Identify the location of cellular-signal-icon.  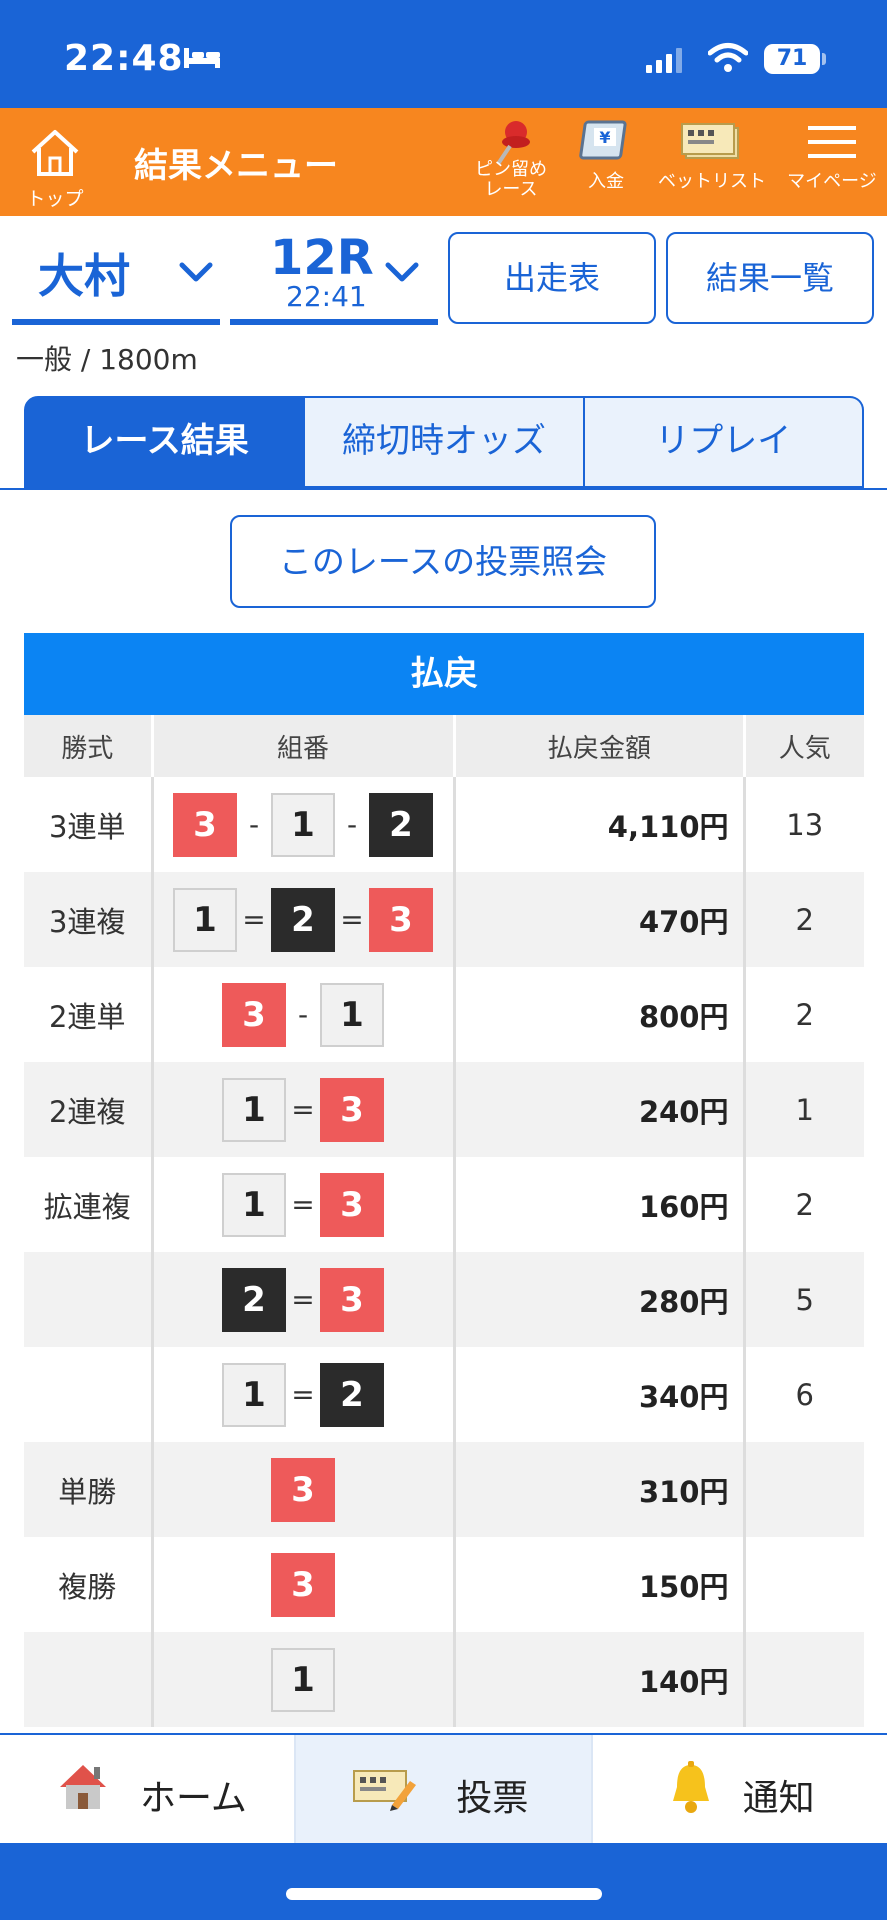
(664, 60).